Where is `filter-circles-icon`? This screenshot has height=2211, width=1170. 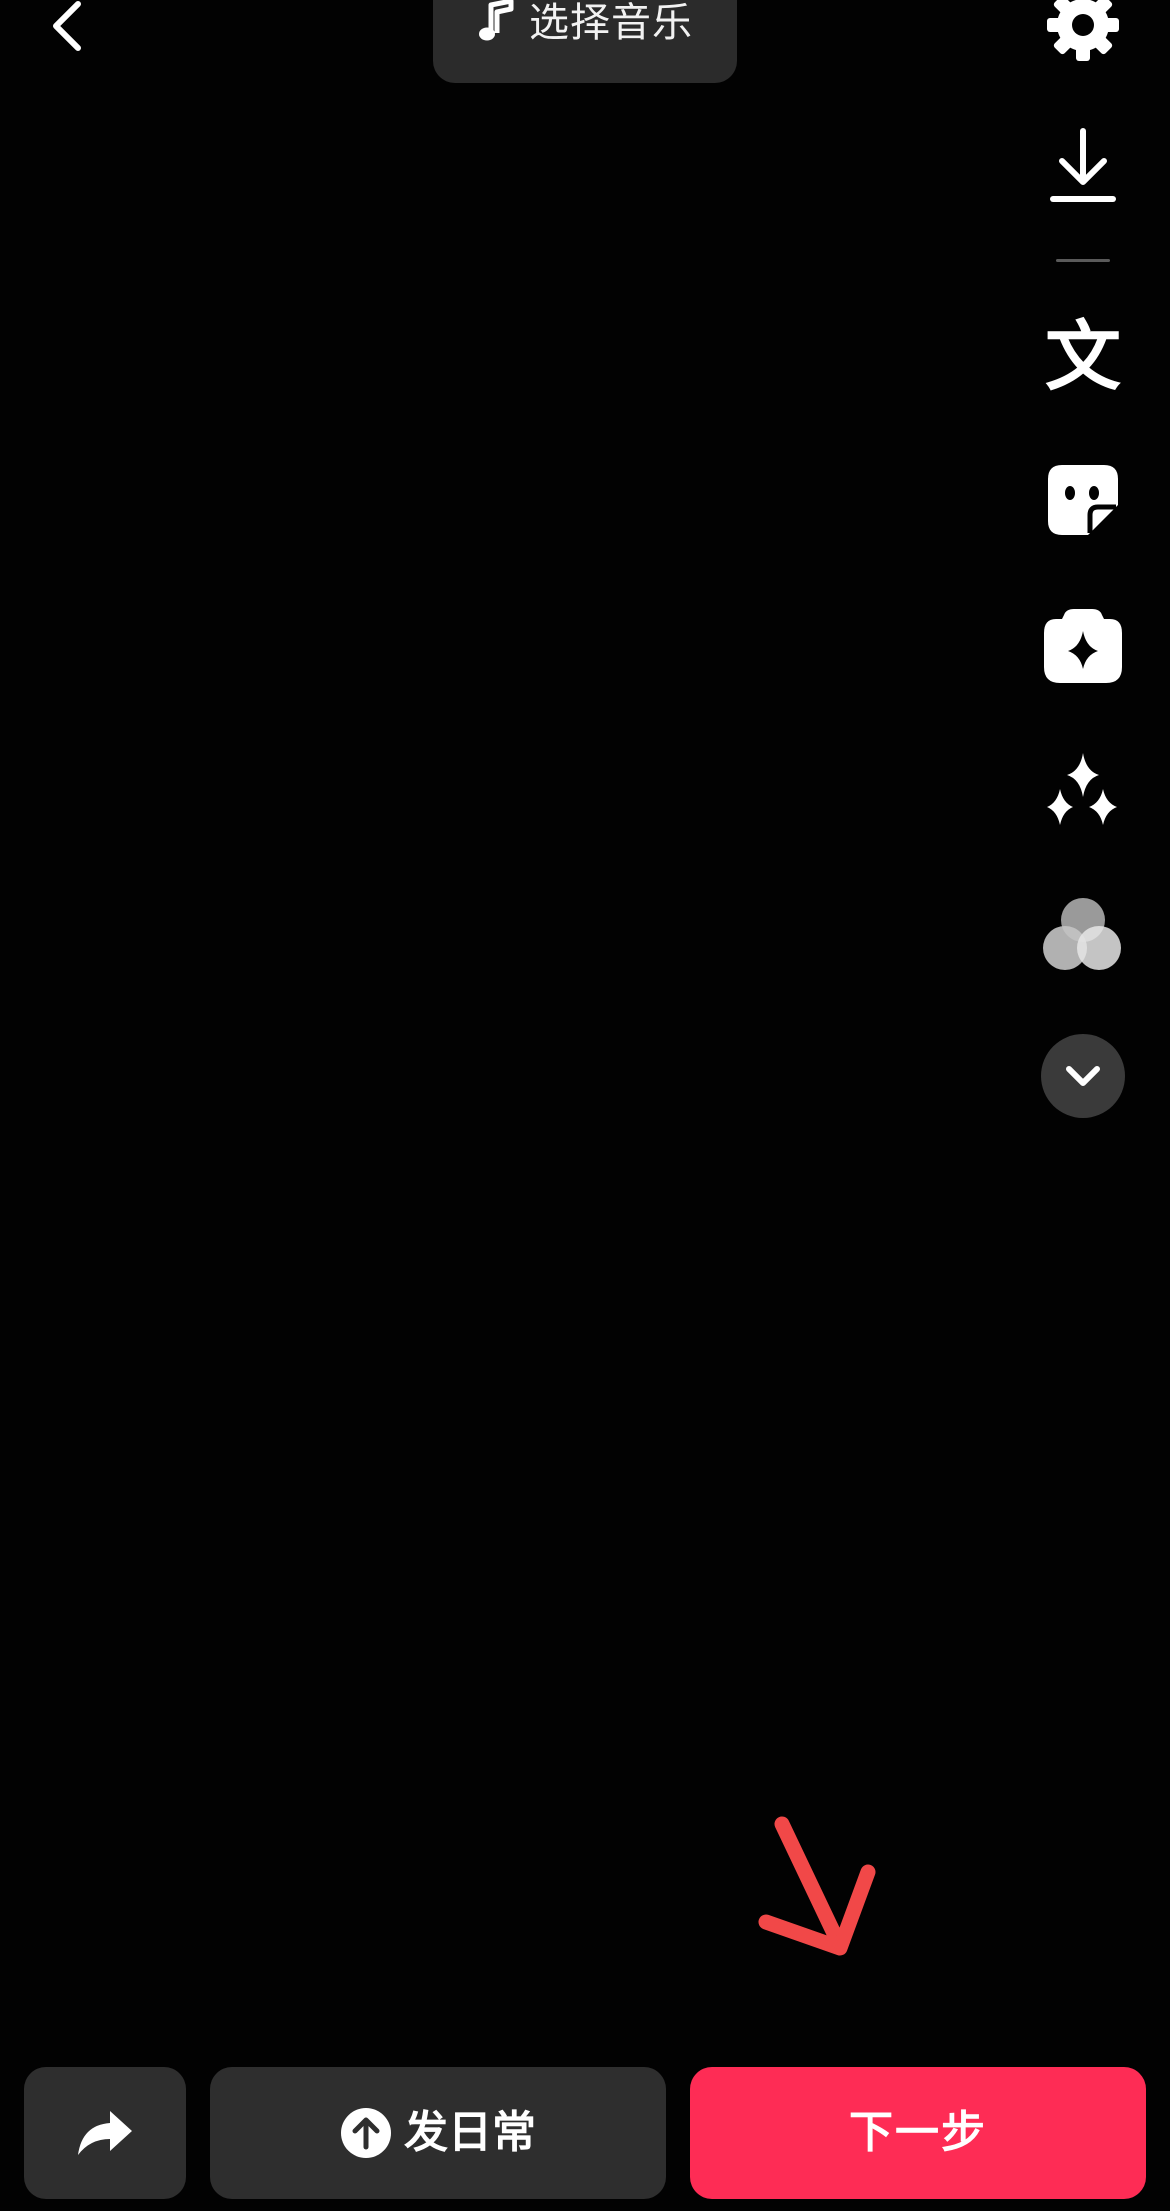
filter-circles-icon is located at coordinates (1082, 934).